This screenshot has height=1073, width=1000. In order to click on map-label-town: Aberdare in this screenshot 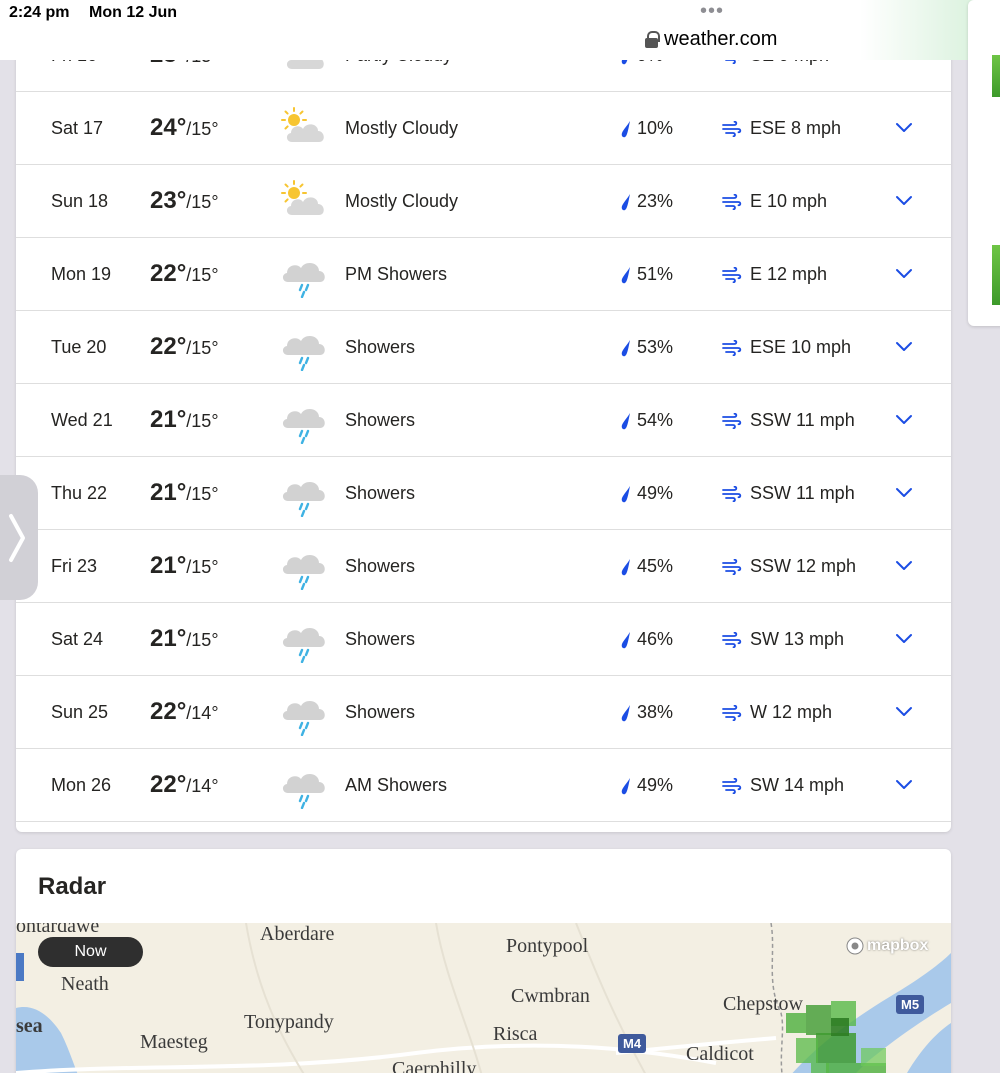, I will do `click(297, 934)`.